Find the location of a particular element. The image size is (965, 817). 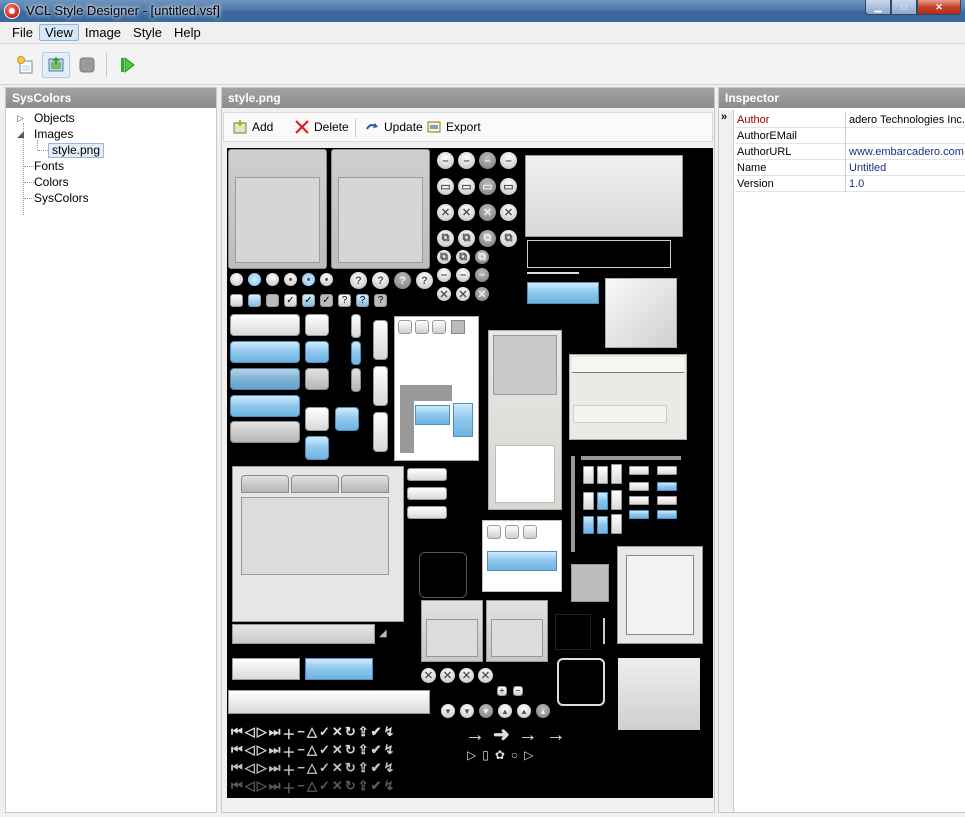

inspector-row-authoremail: AuthorEMail is located at coordinates (850, 136).